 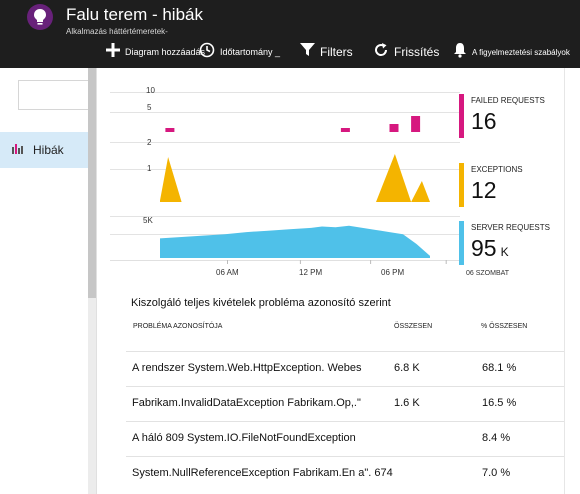 What do you see at coordinates (207, 52) in the screenshot?
I see `clock-icon` at bounding box center [207, 52].